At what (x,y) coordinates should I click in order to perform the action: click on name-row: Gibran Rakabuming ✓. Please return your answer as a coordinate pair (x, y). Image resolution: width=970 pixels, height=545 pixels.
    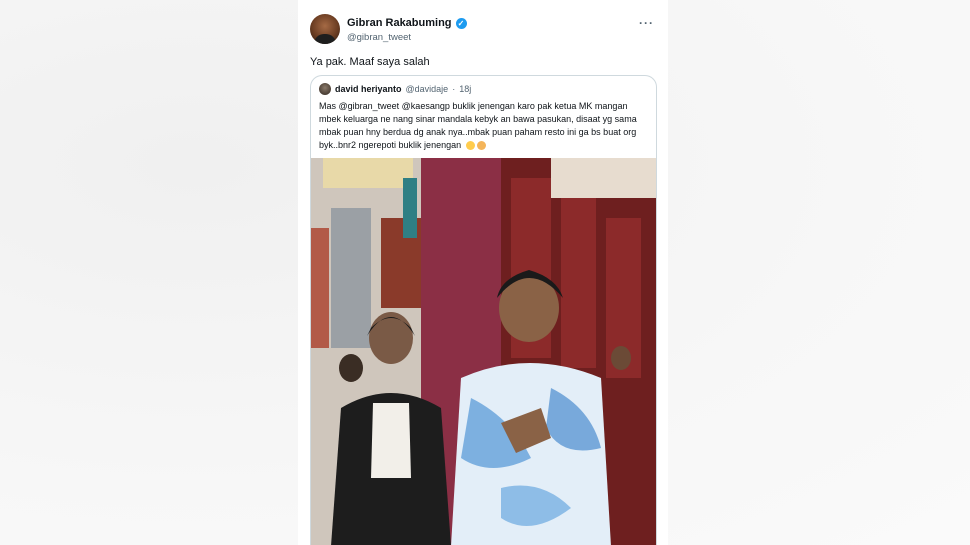
    Looking at the image, I should click on (407, 23).